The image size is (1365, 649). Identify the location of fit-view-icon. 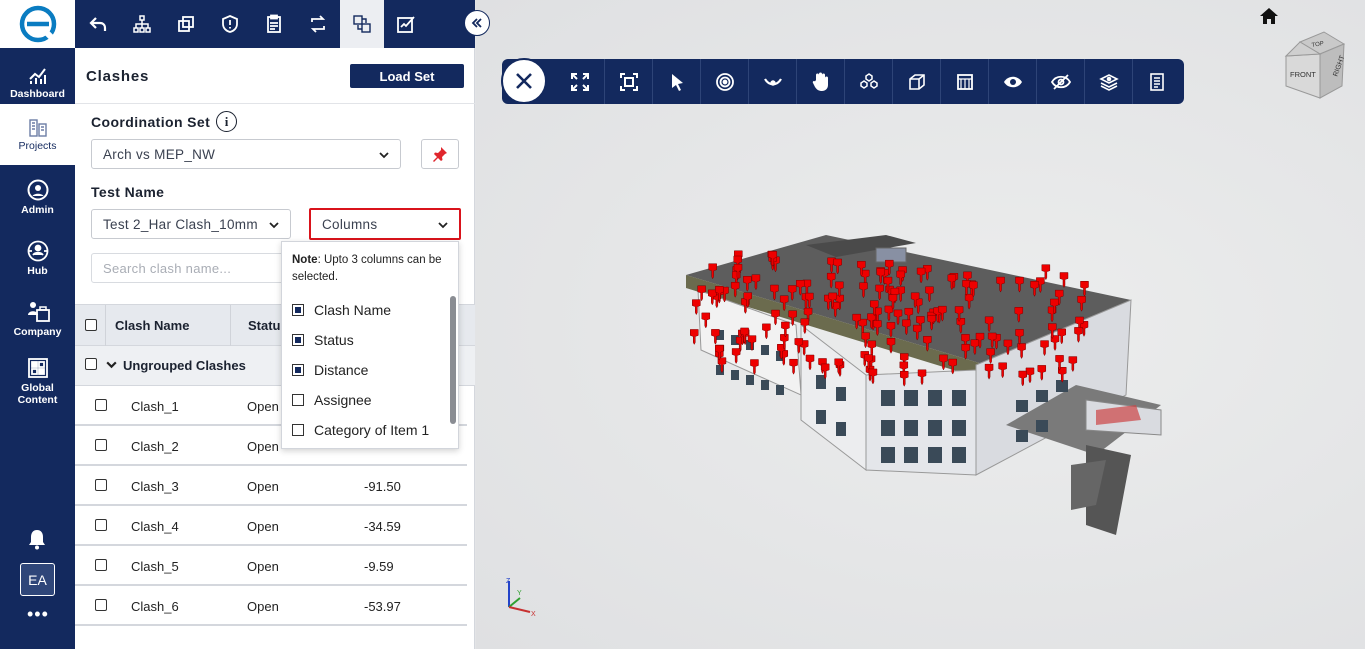
(628, 81).